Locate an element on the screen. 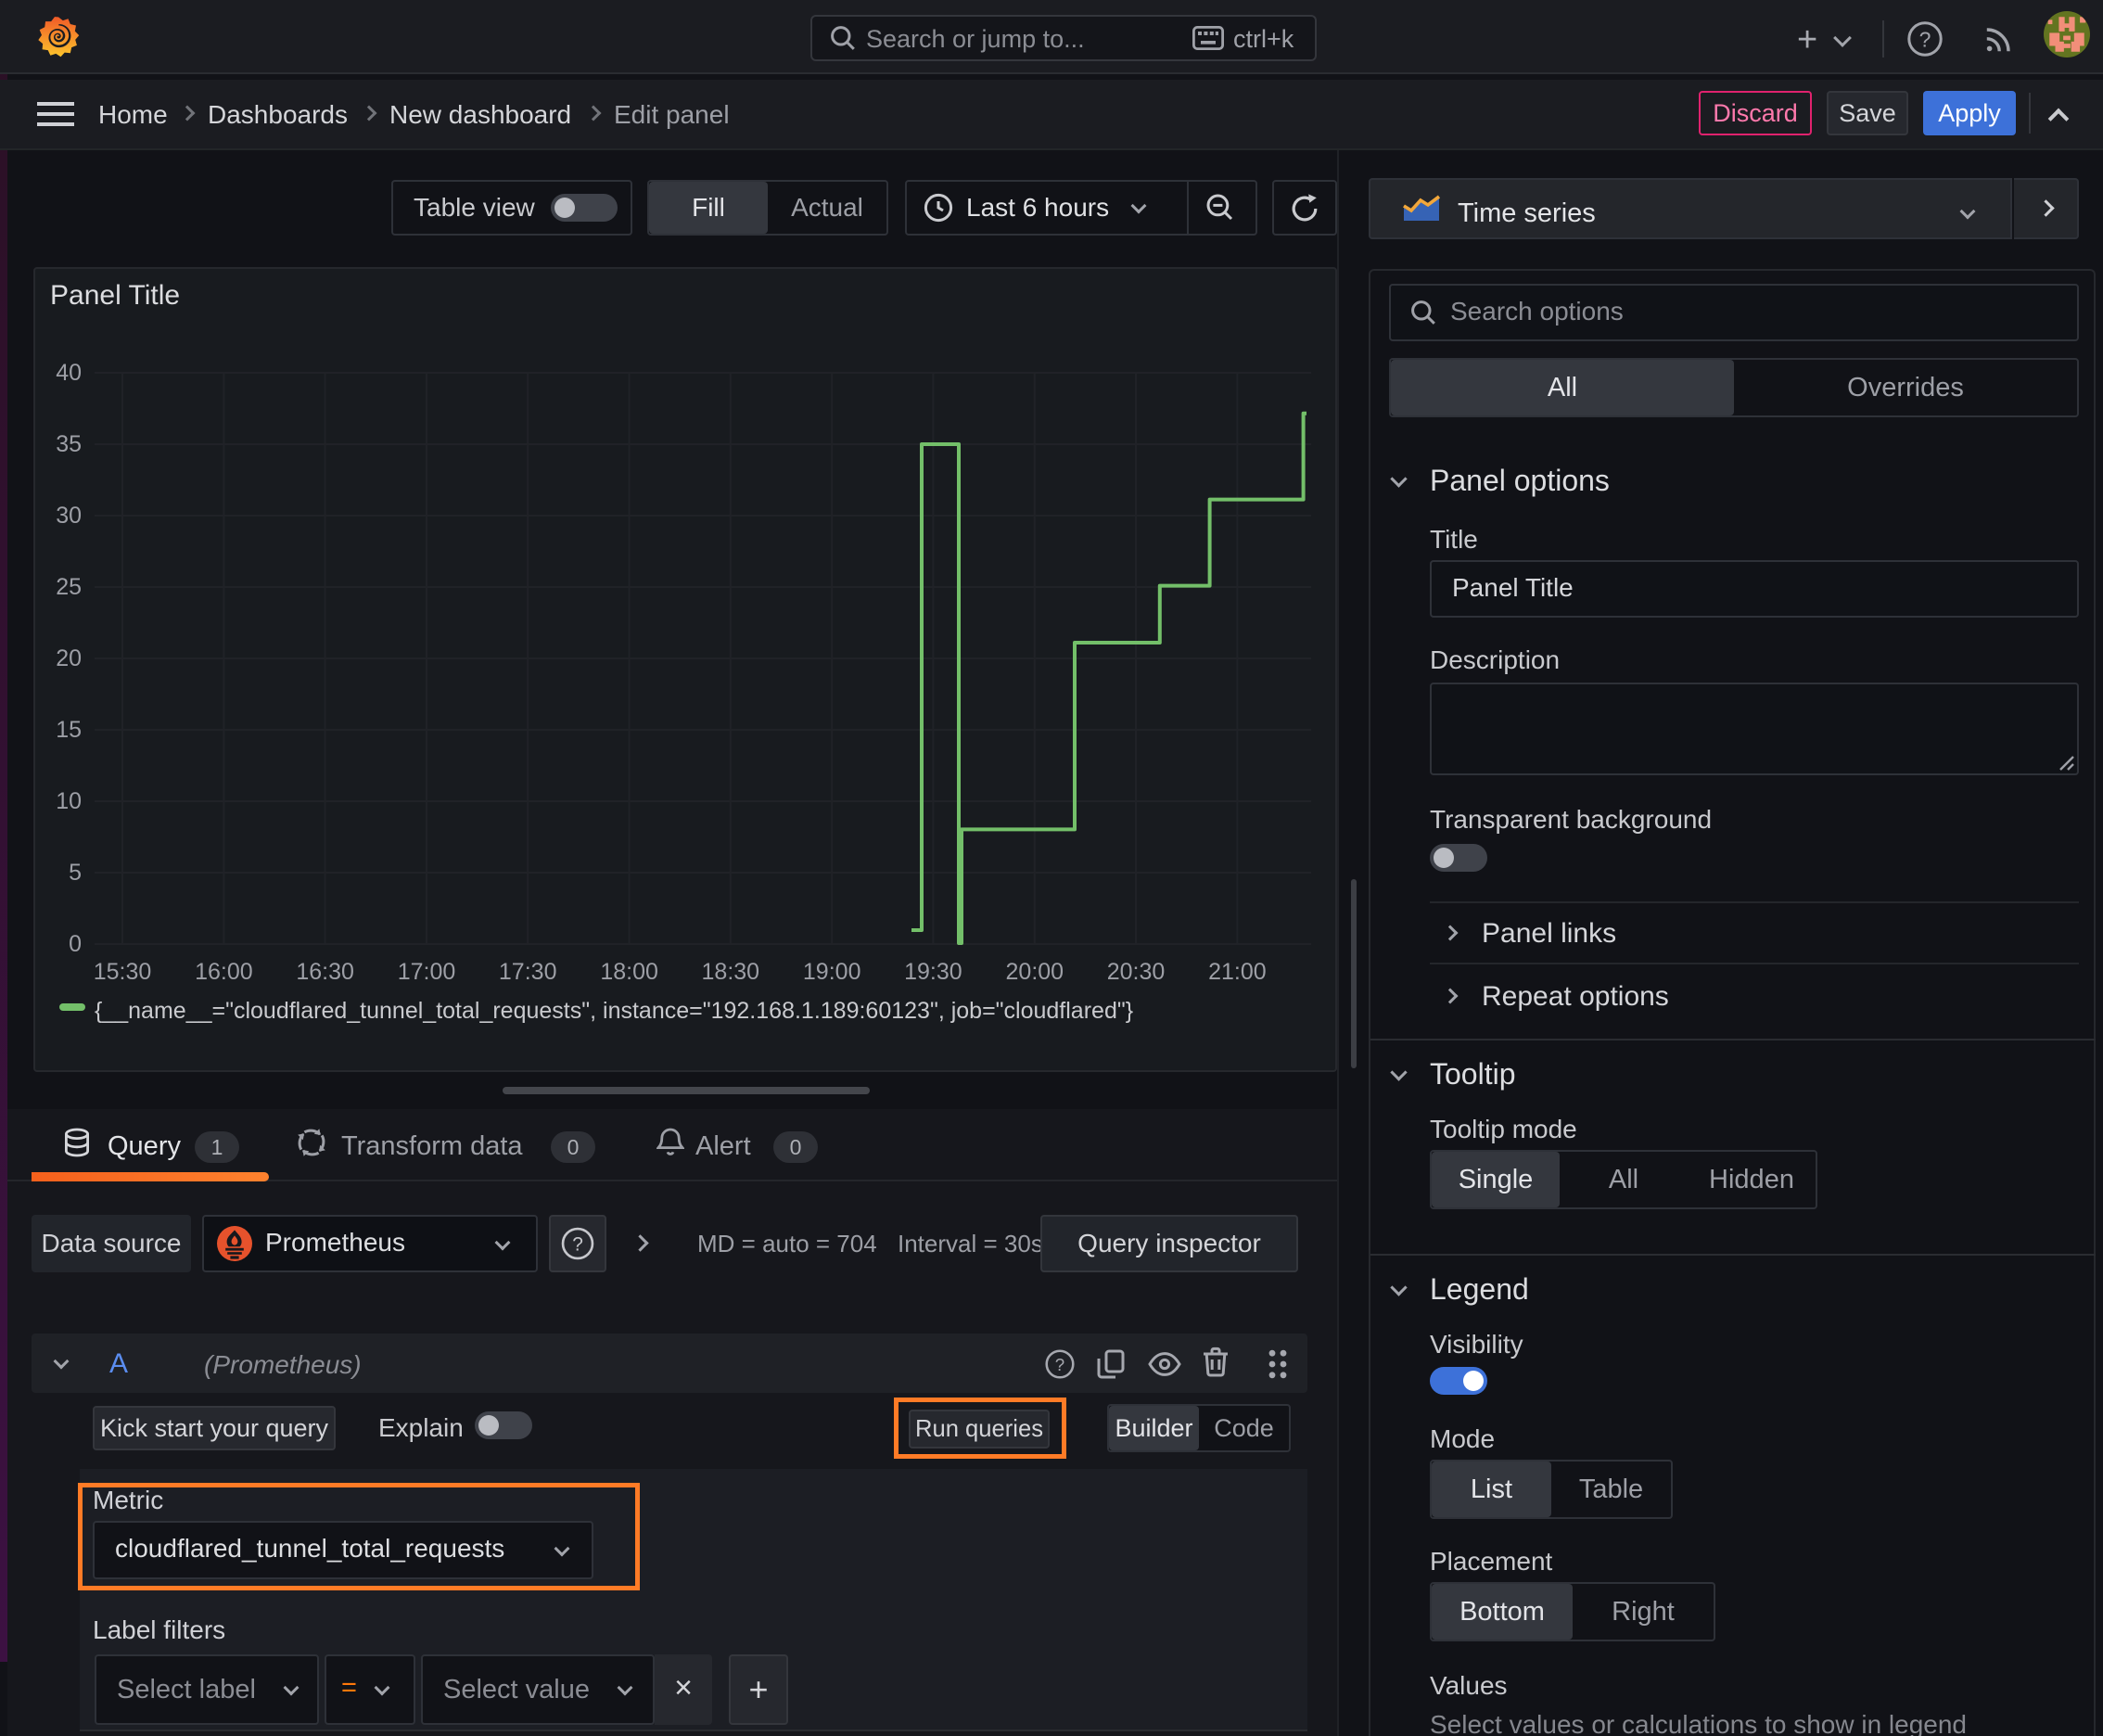 Image resolution: width=2103 pixels, height=1736 pixels. svg-text: 5 is located at coordinates (75, 873).